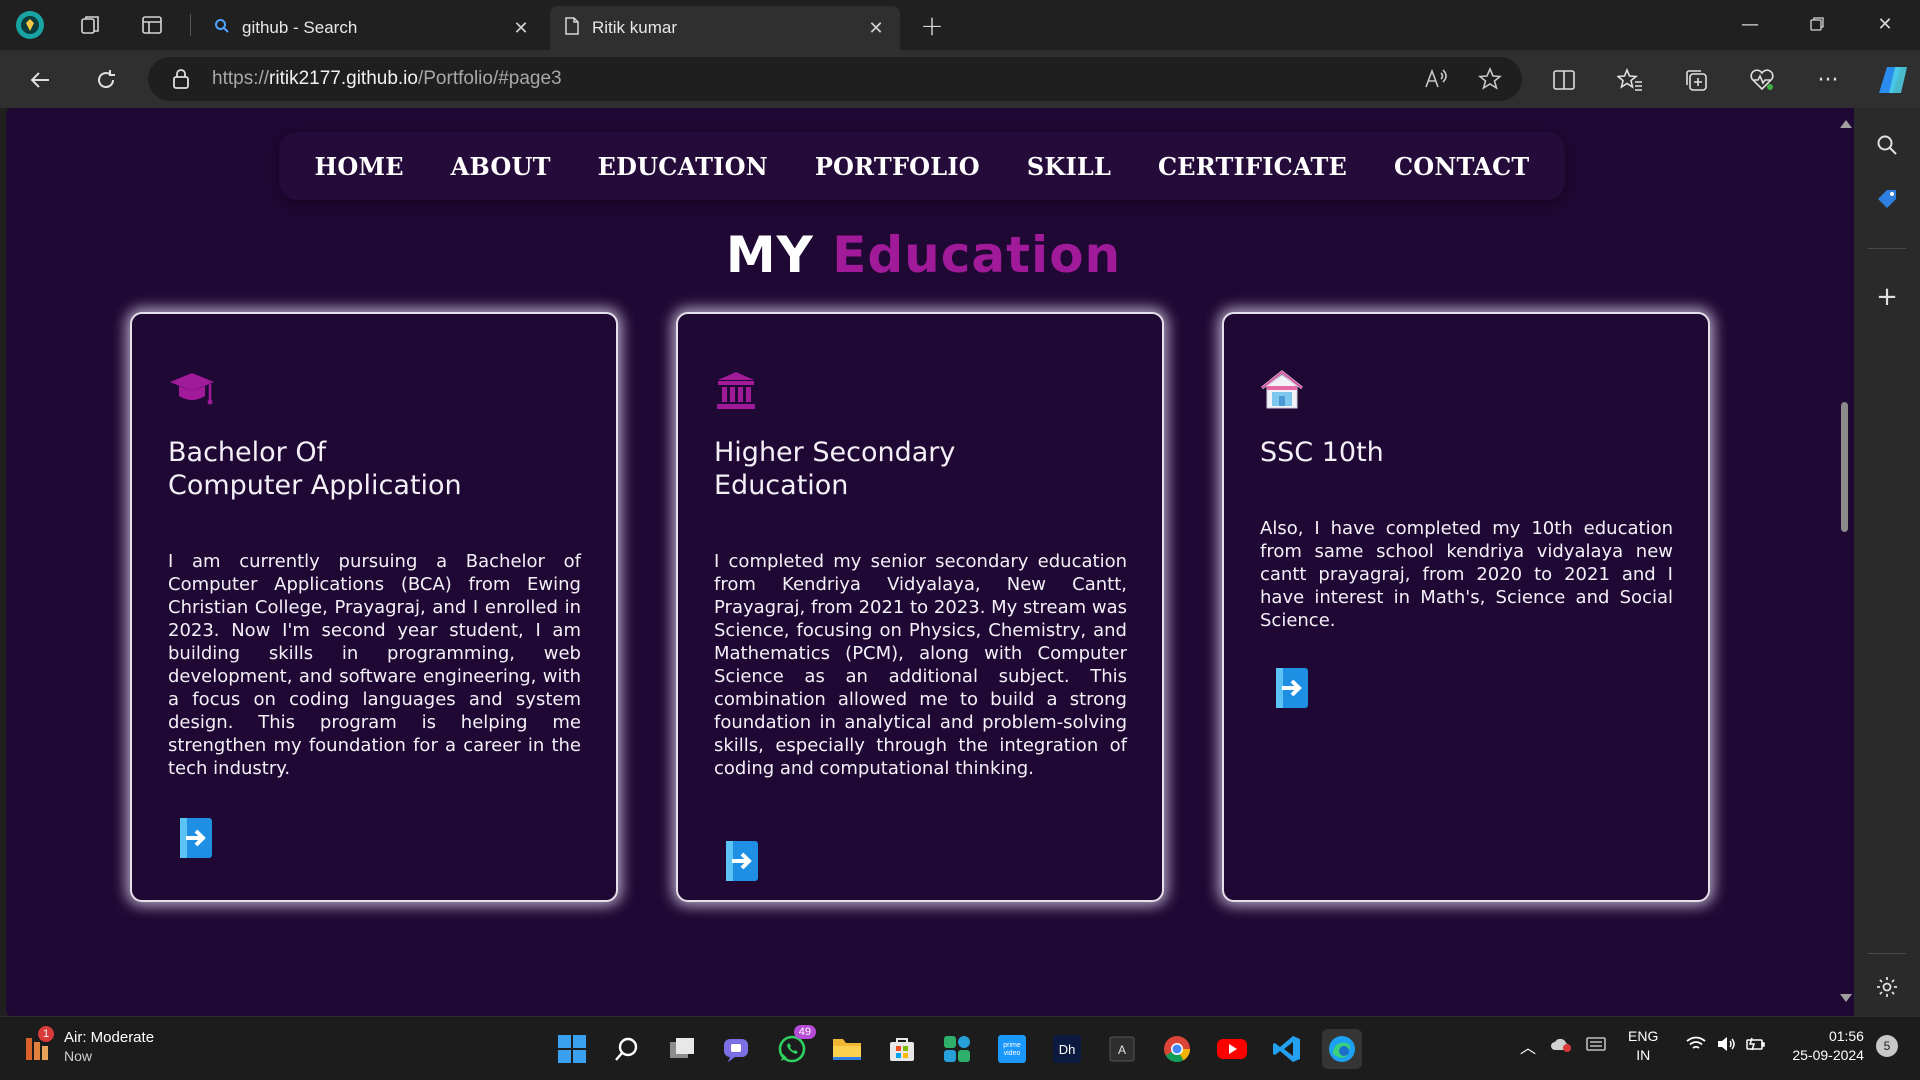 The height and width of the screenshot is (1080, 1920). Describe the element at coordinates (1762, 80) in the screenshot. I see `browser-essentials-icon` at that location.